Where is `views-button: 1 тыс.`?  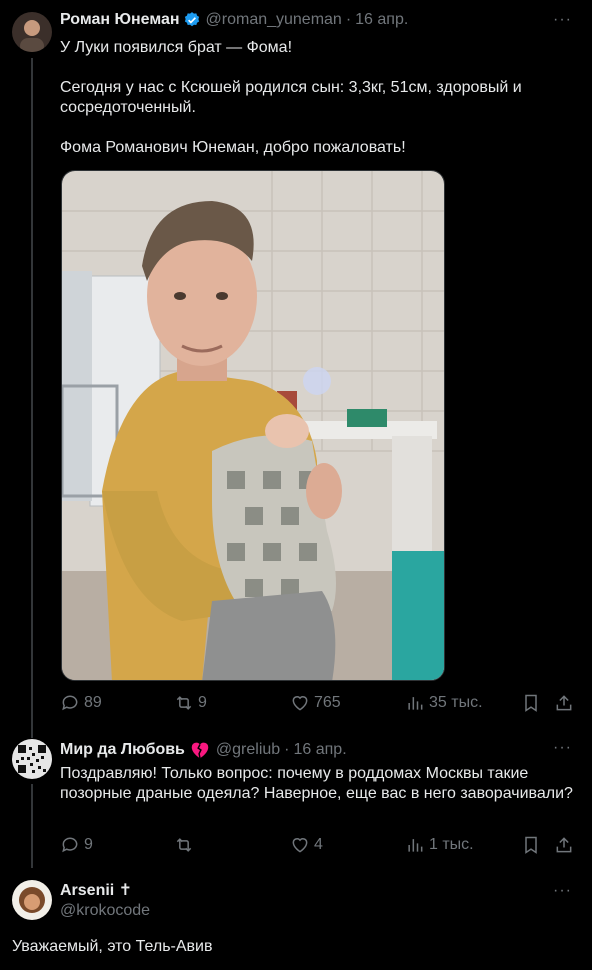 views-button: 1 тыс. is located at coordinates (439, 845).